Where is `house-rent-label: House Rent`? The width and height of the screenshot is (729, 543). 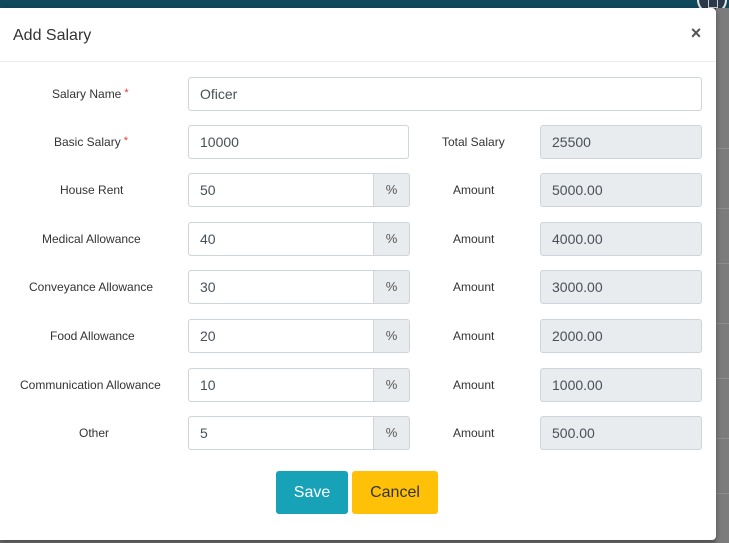 house-rent-label: House Rent is located at coordinates (92, 190).